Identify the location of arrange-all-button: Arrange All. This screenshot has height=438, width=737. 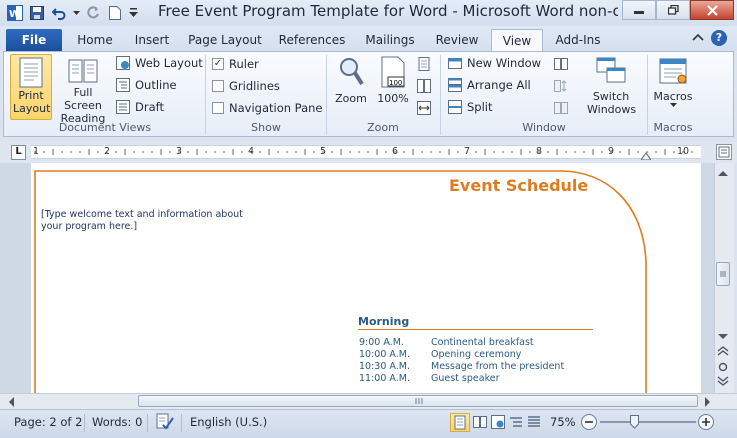
(489, 85).